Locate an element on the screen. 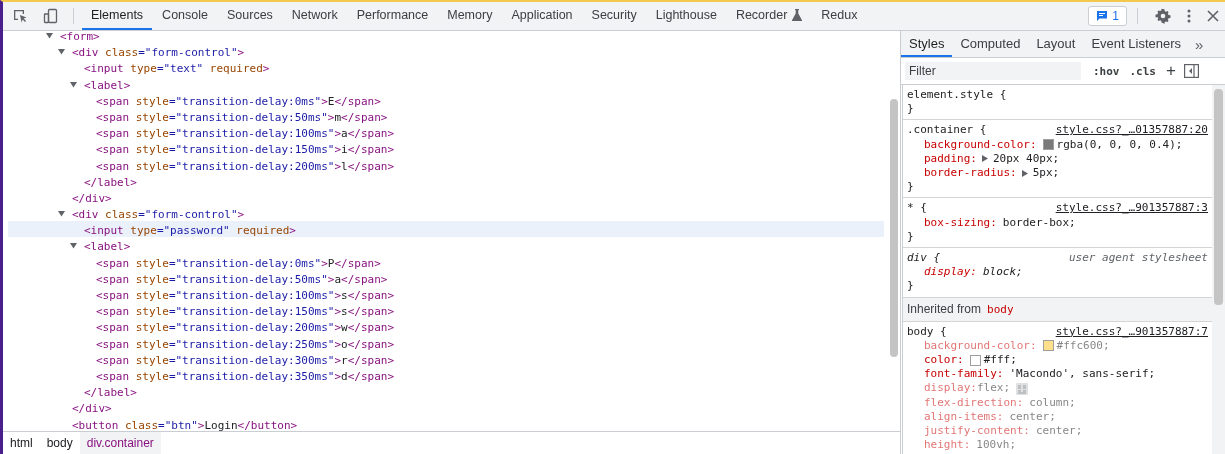  css-selector: element.style { is located at coordinates (957, 95).